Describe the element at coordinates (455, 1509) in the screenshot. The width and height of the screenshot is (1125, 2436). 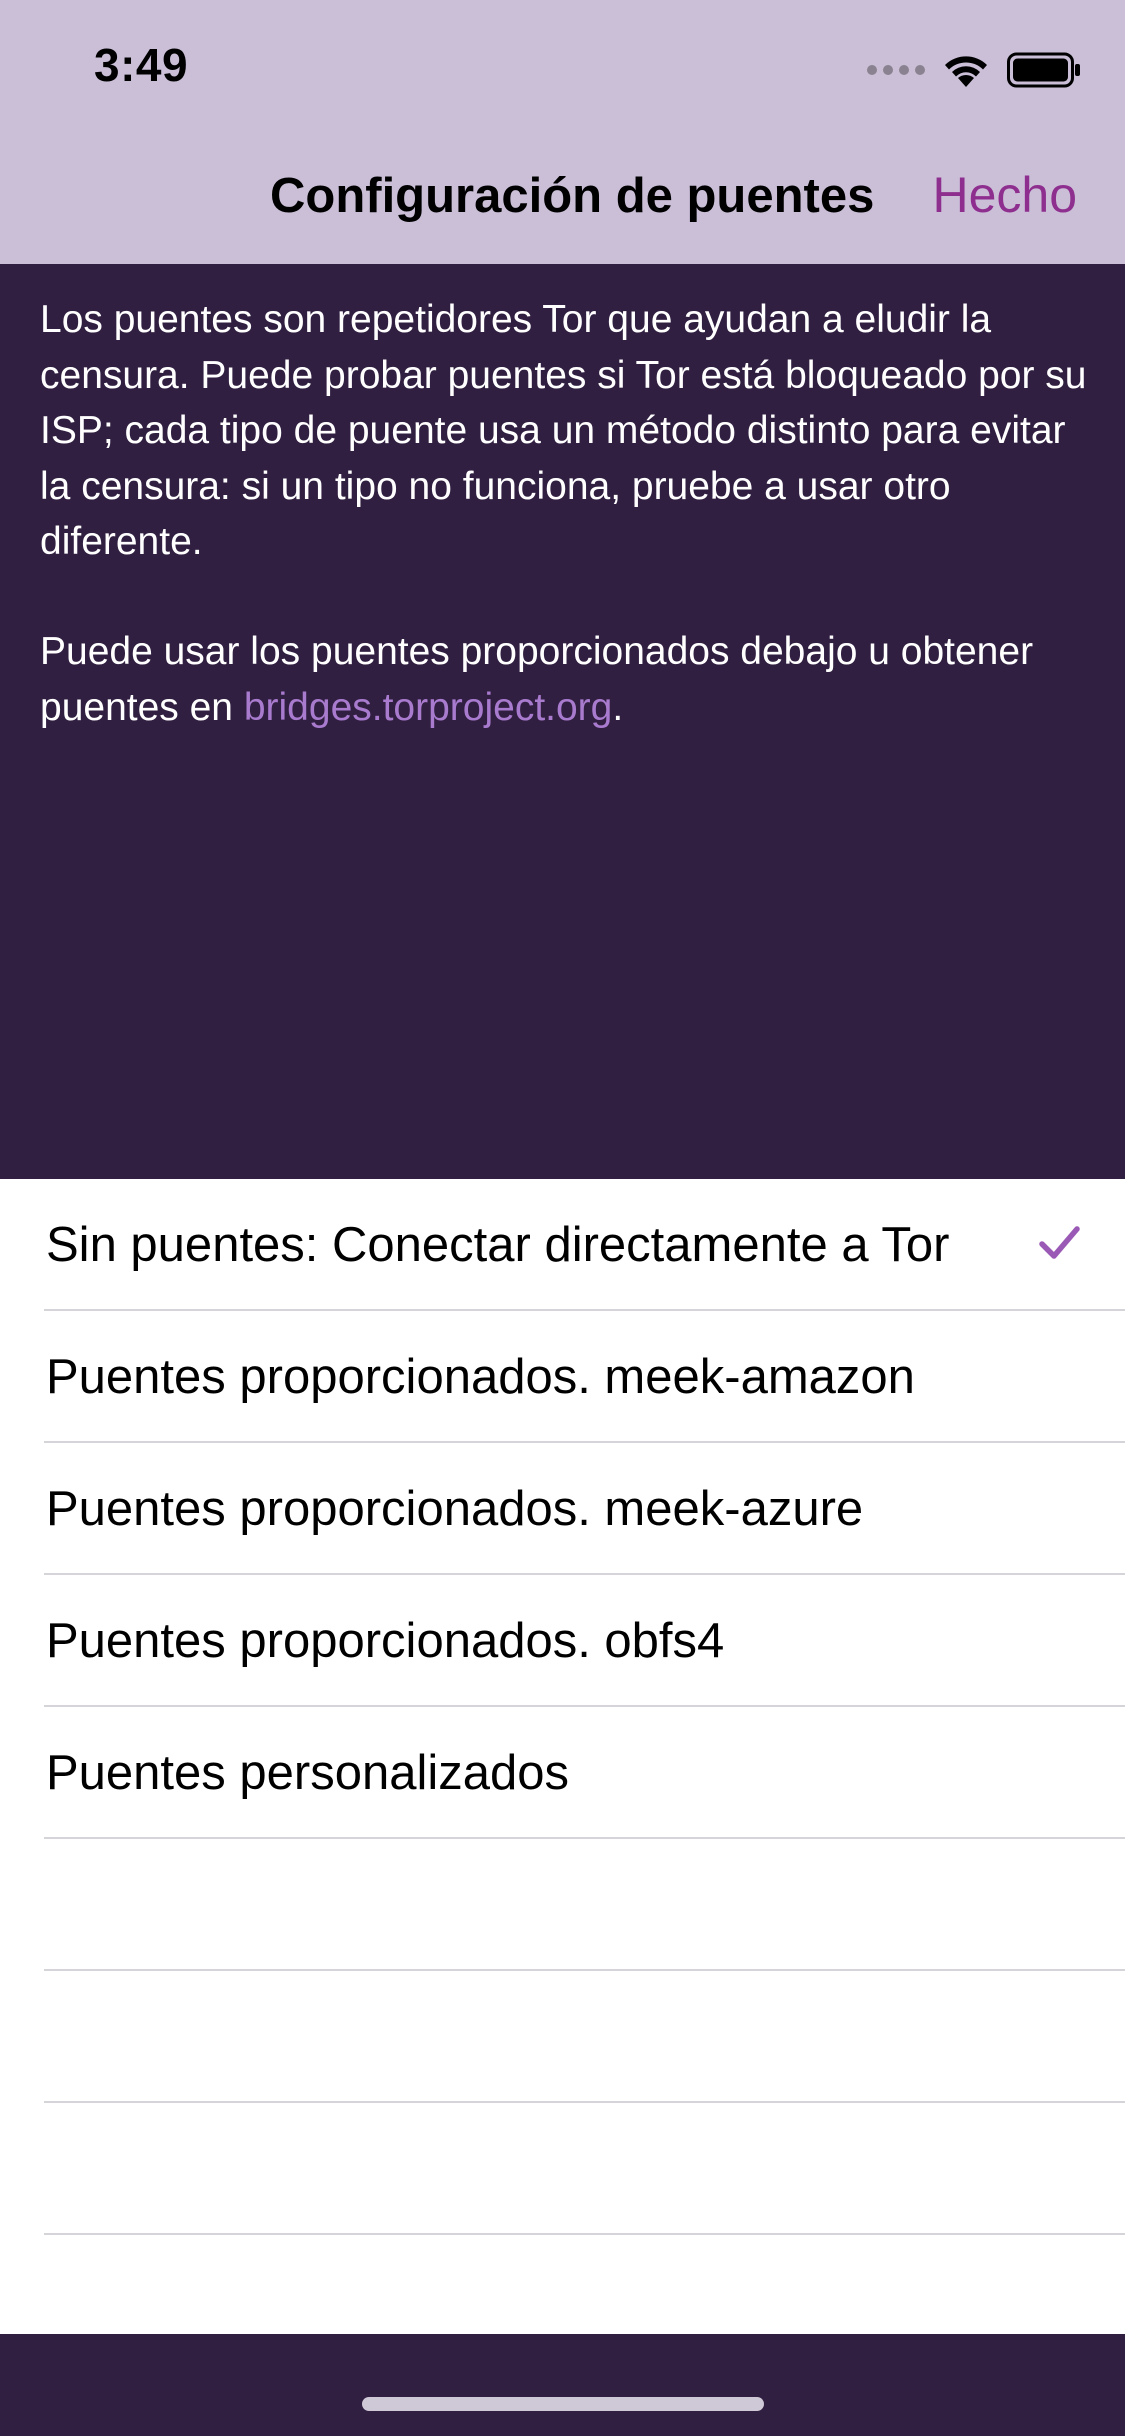
I see `option-label: Puentes proporcionados. meek-azure` at that location.